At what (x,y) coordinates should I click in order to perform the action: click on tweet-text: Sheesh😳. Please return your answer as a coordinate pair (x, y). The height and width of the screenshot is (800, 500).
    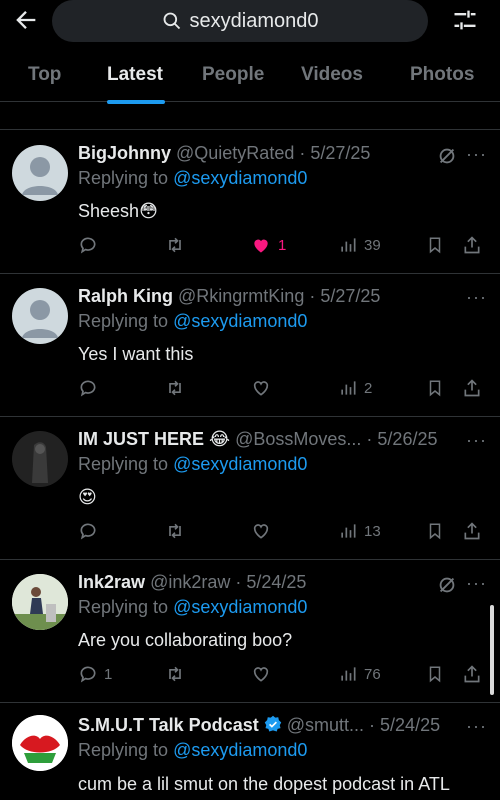
    Looking at the image, I should click on (118, 211).